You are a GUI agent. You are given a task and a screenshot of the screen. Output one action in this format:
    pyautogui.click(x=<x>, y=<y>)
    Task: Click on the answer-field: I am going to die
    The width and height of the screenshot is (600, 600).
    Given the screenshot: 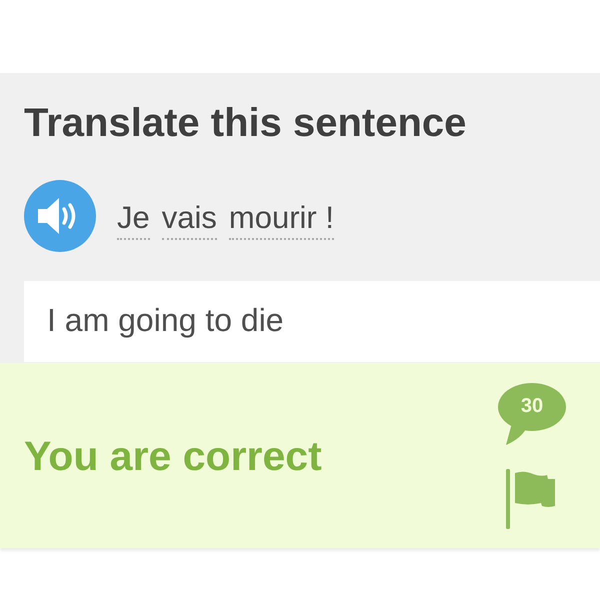 What is the action you would take?
    pyautogui.click(x=312, y=321)
    